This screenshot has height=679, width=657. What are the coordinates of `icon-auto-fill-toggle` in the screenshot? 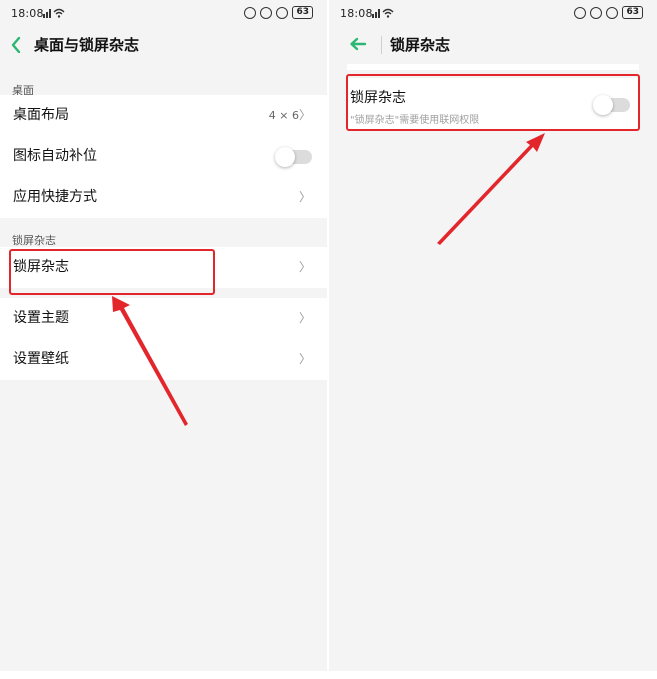 It's located at (293, 157).